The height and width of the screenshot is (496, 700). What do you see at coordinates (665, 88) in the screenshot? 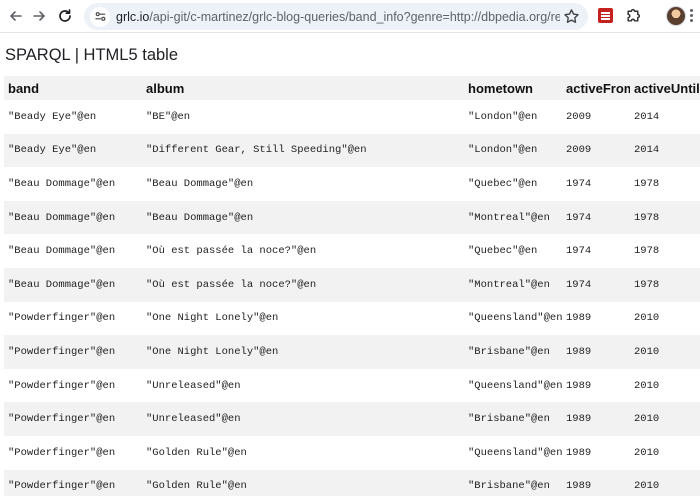
I see `header-active-until: activeUntil` at bounding box center [665, 88].